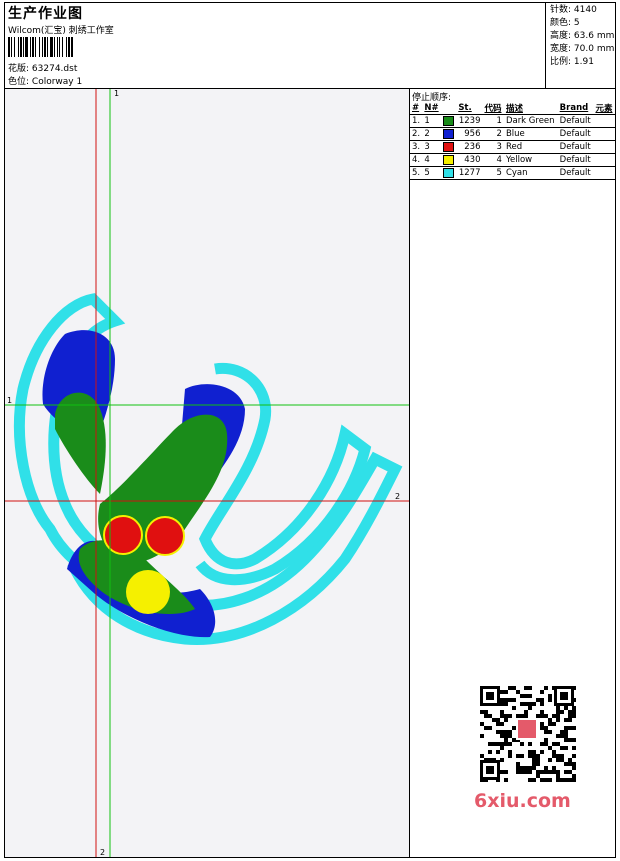  Describe the element at coordinates (493, 109) in the screenshot. I see `col-code: 代码` at that location.